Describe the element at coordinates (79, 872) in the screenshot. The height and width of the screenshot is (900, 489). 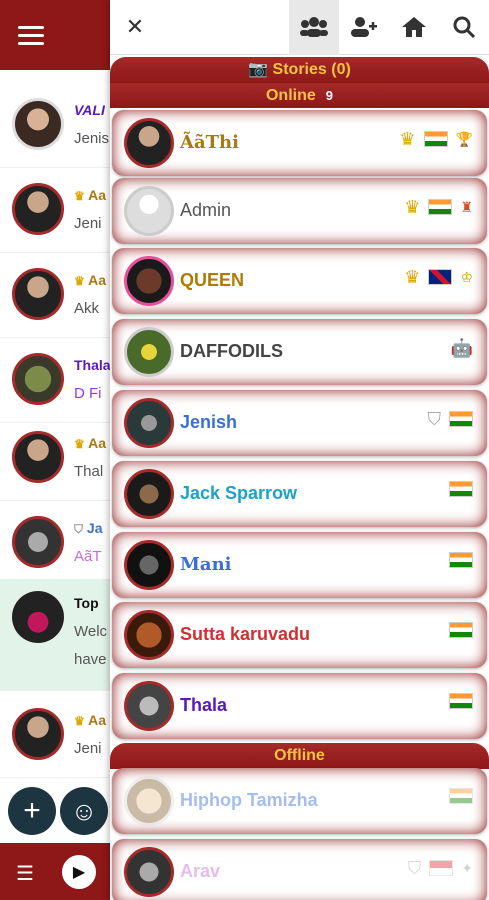
I see `play-icon: ▶` at that location.